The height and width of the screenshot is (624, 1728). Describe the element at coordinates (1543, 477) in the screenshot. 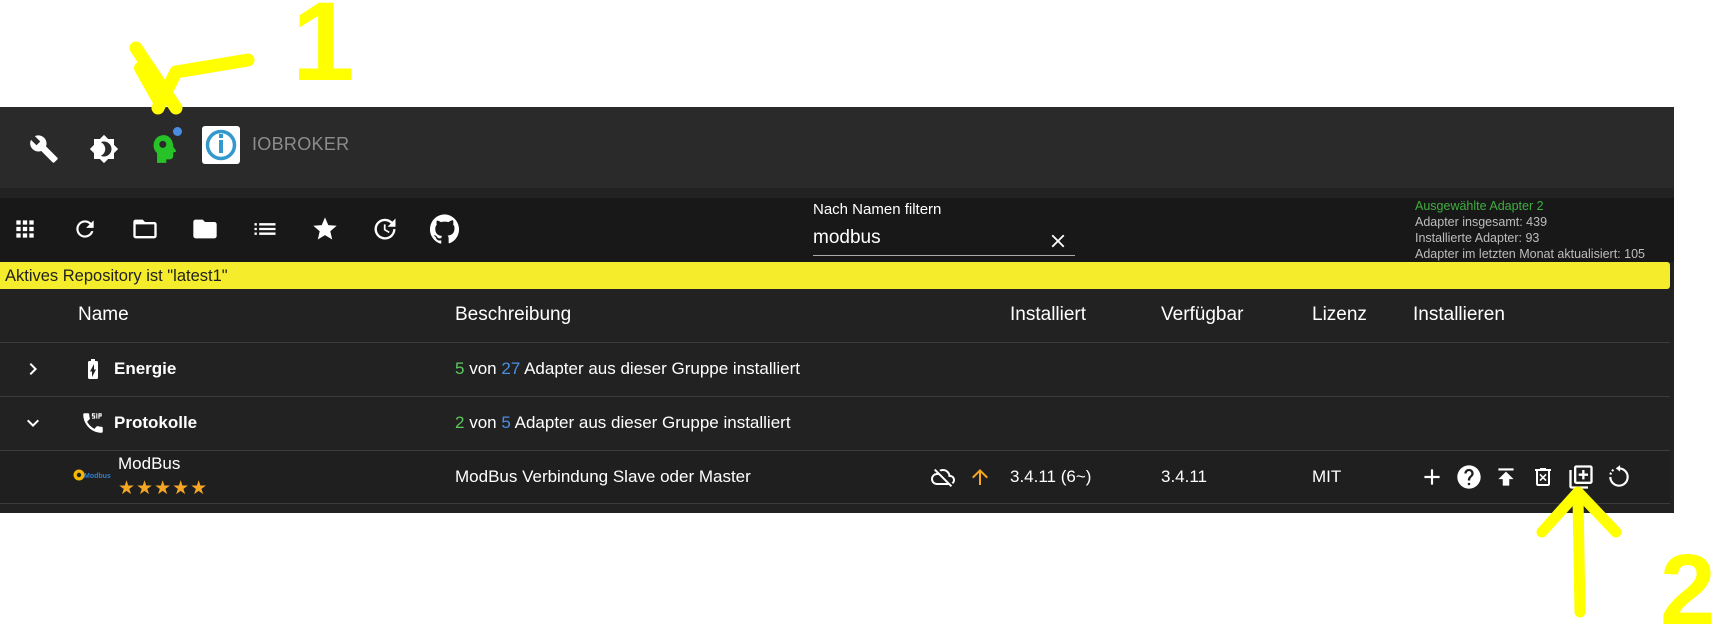

I see `delete-icon` at that location.